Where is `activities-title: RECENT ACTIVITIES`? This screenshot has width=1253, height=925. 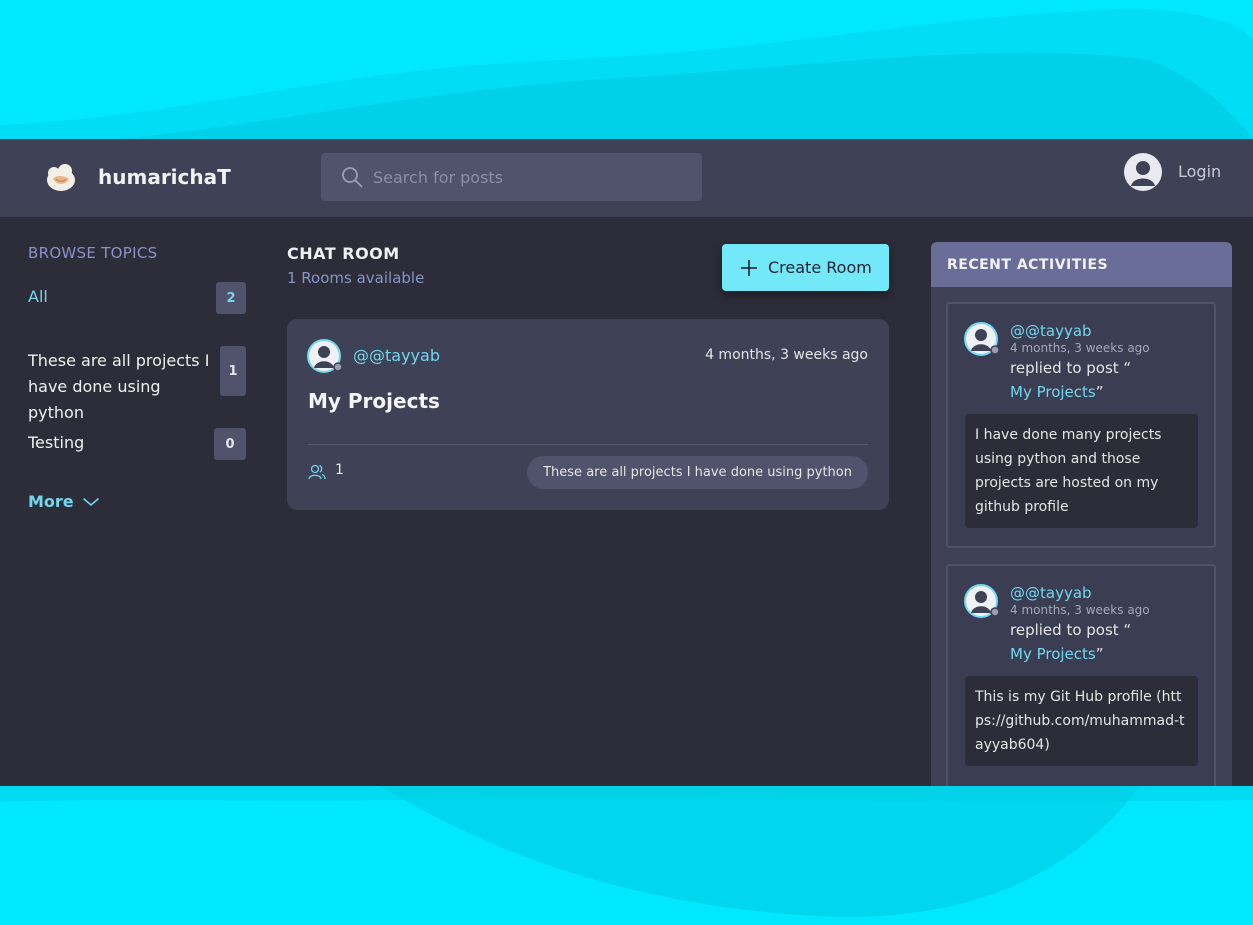
activities-title: RECENT ACTIVITIES is located at coordinates (1081, 264).